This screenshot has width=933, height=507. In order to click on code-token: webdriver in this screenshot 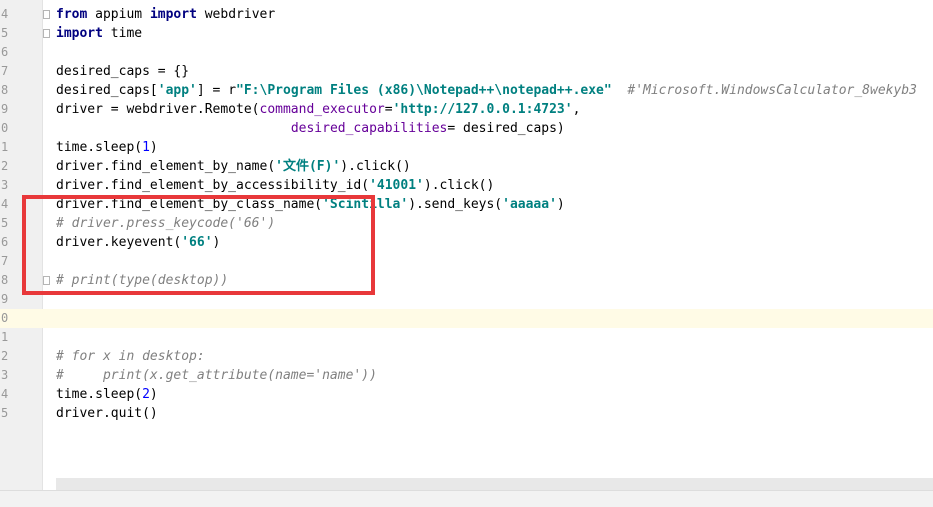, I will do `click(236, 14)`.